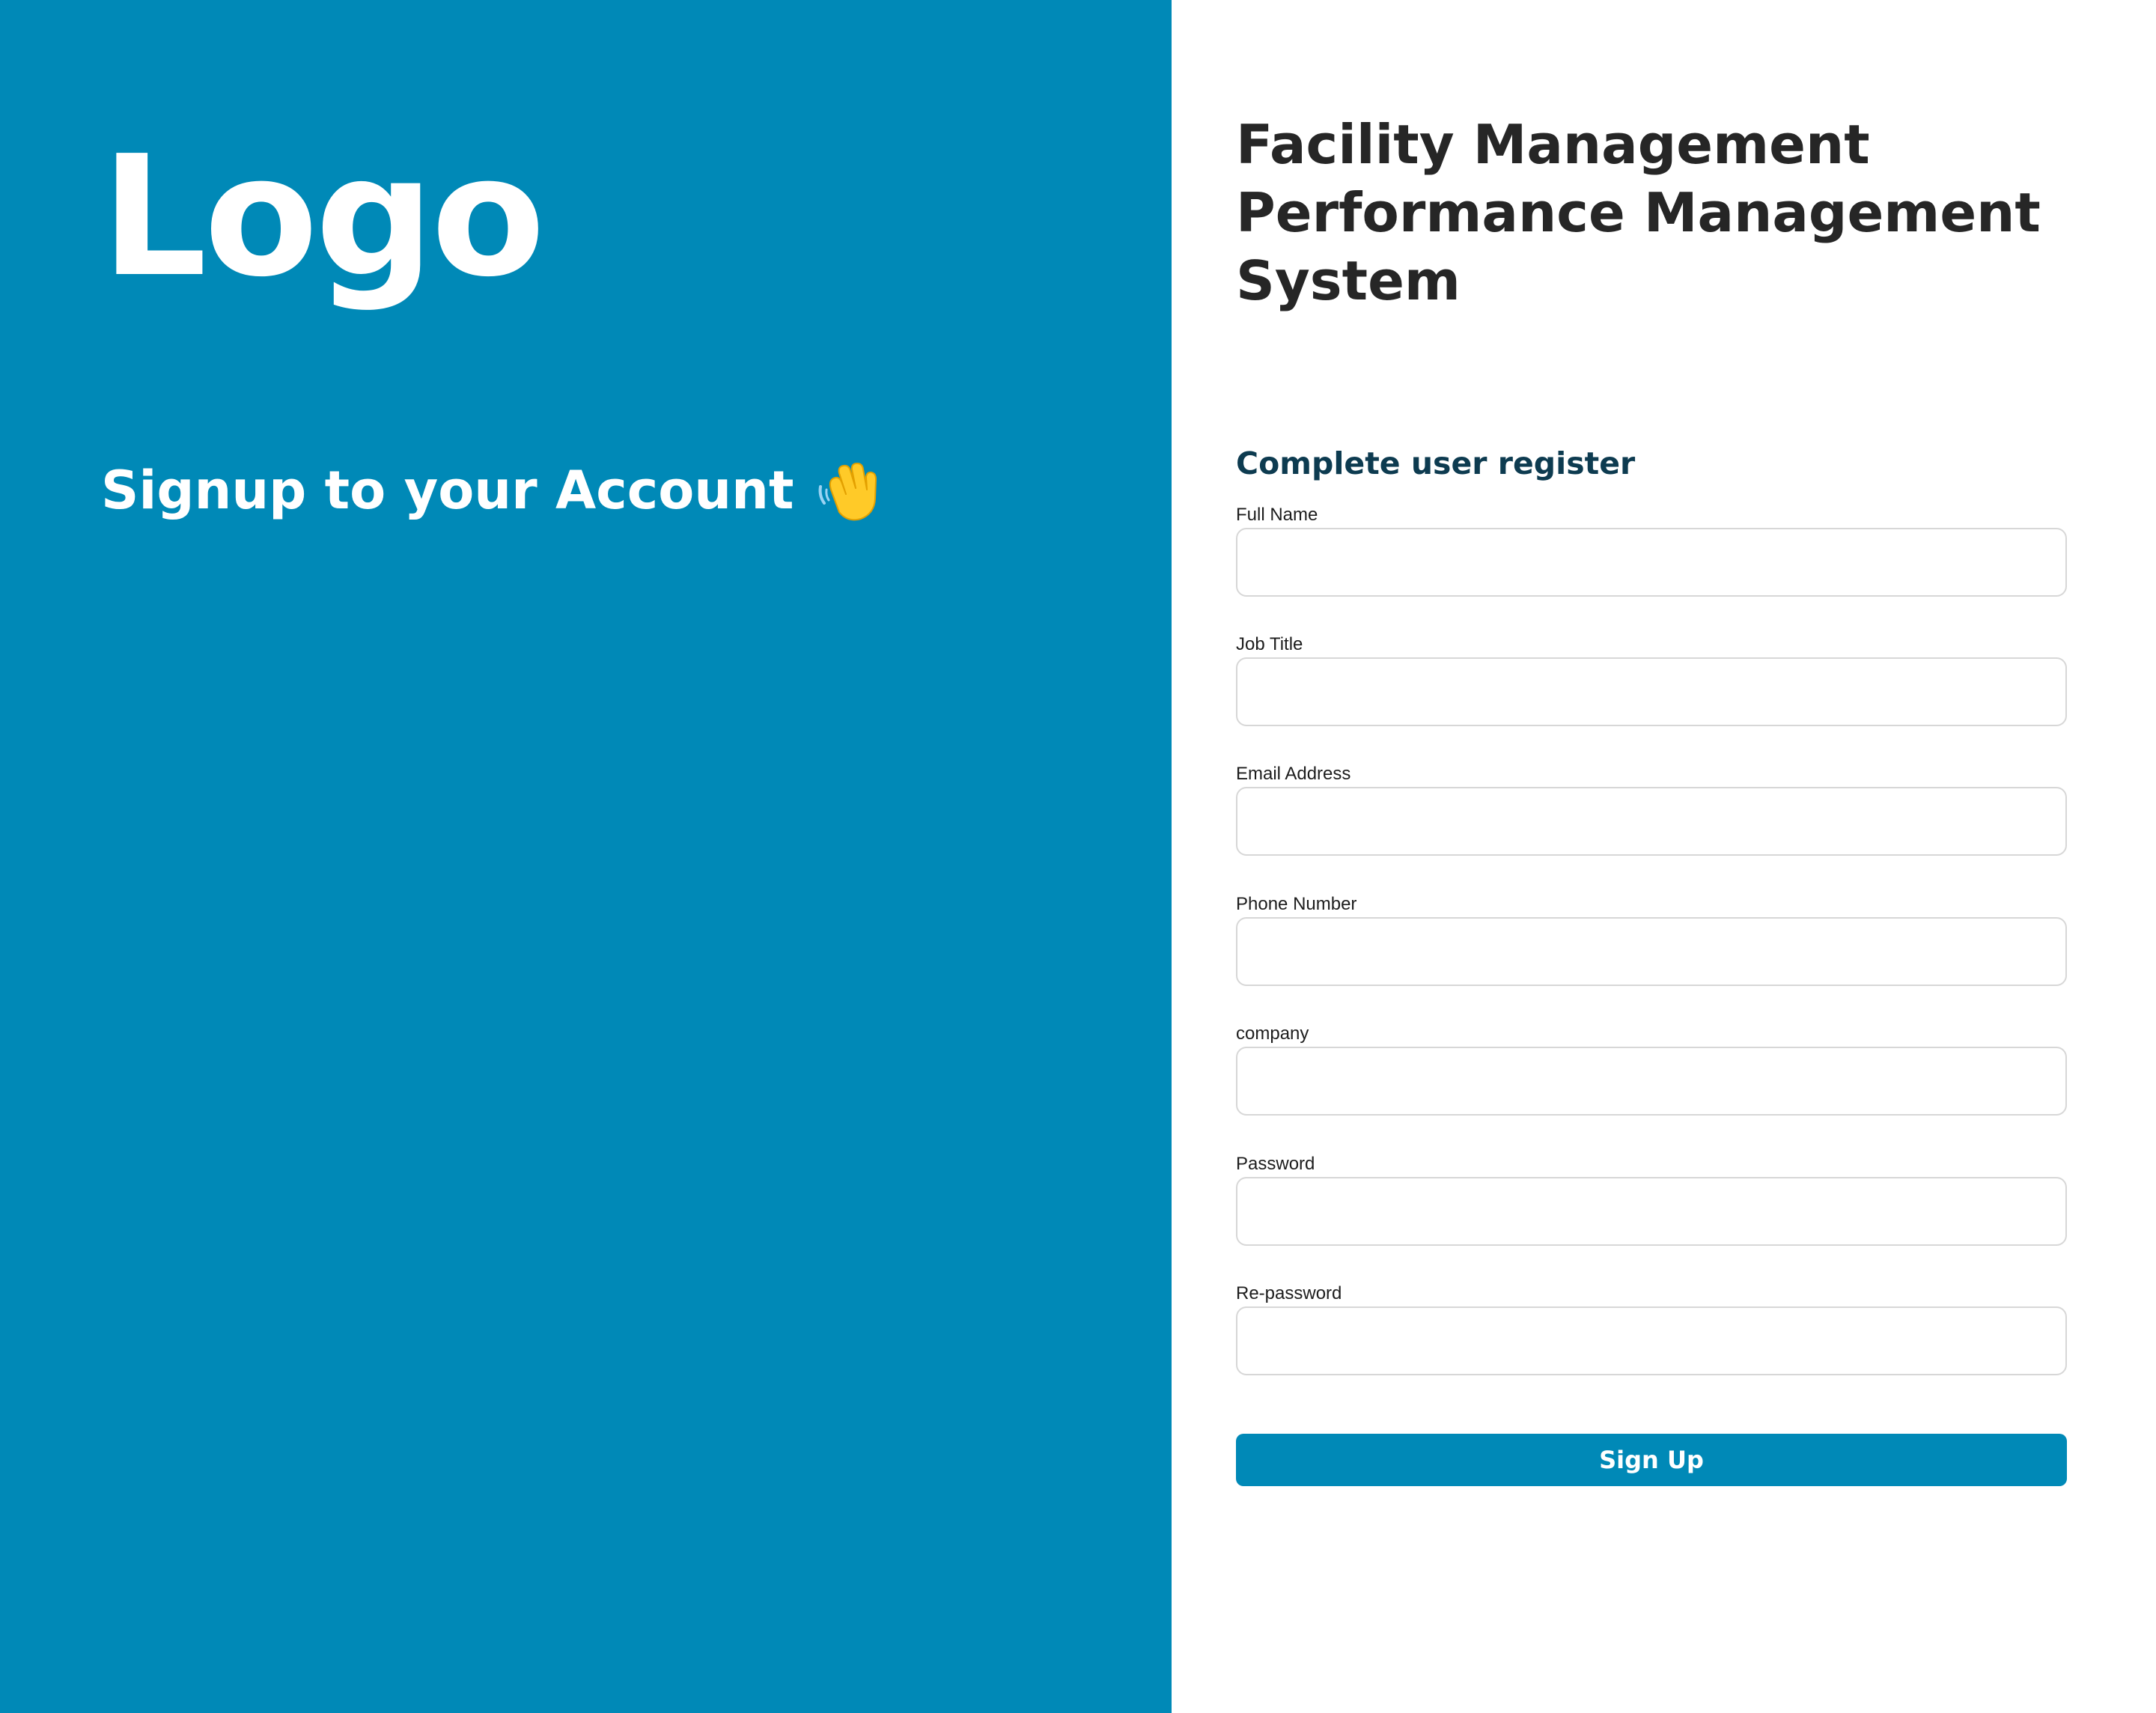 This screenshot has width=2156, height=1713. What do you see at coordinates (1289, 1293) in the screenshot?
I see `re-password-label: Re-password` at bounding box center [1289, 1293].